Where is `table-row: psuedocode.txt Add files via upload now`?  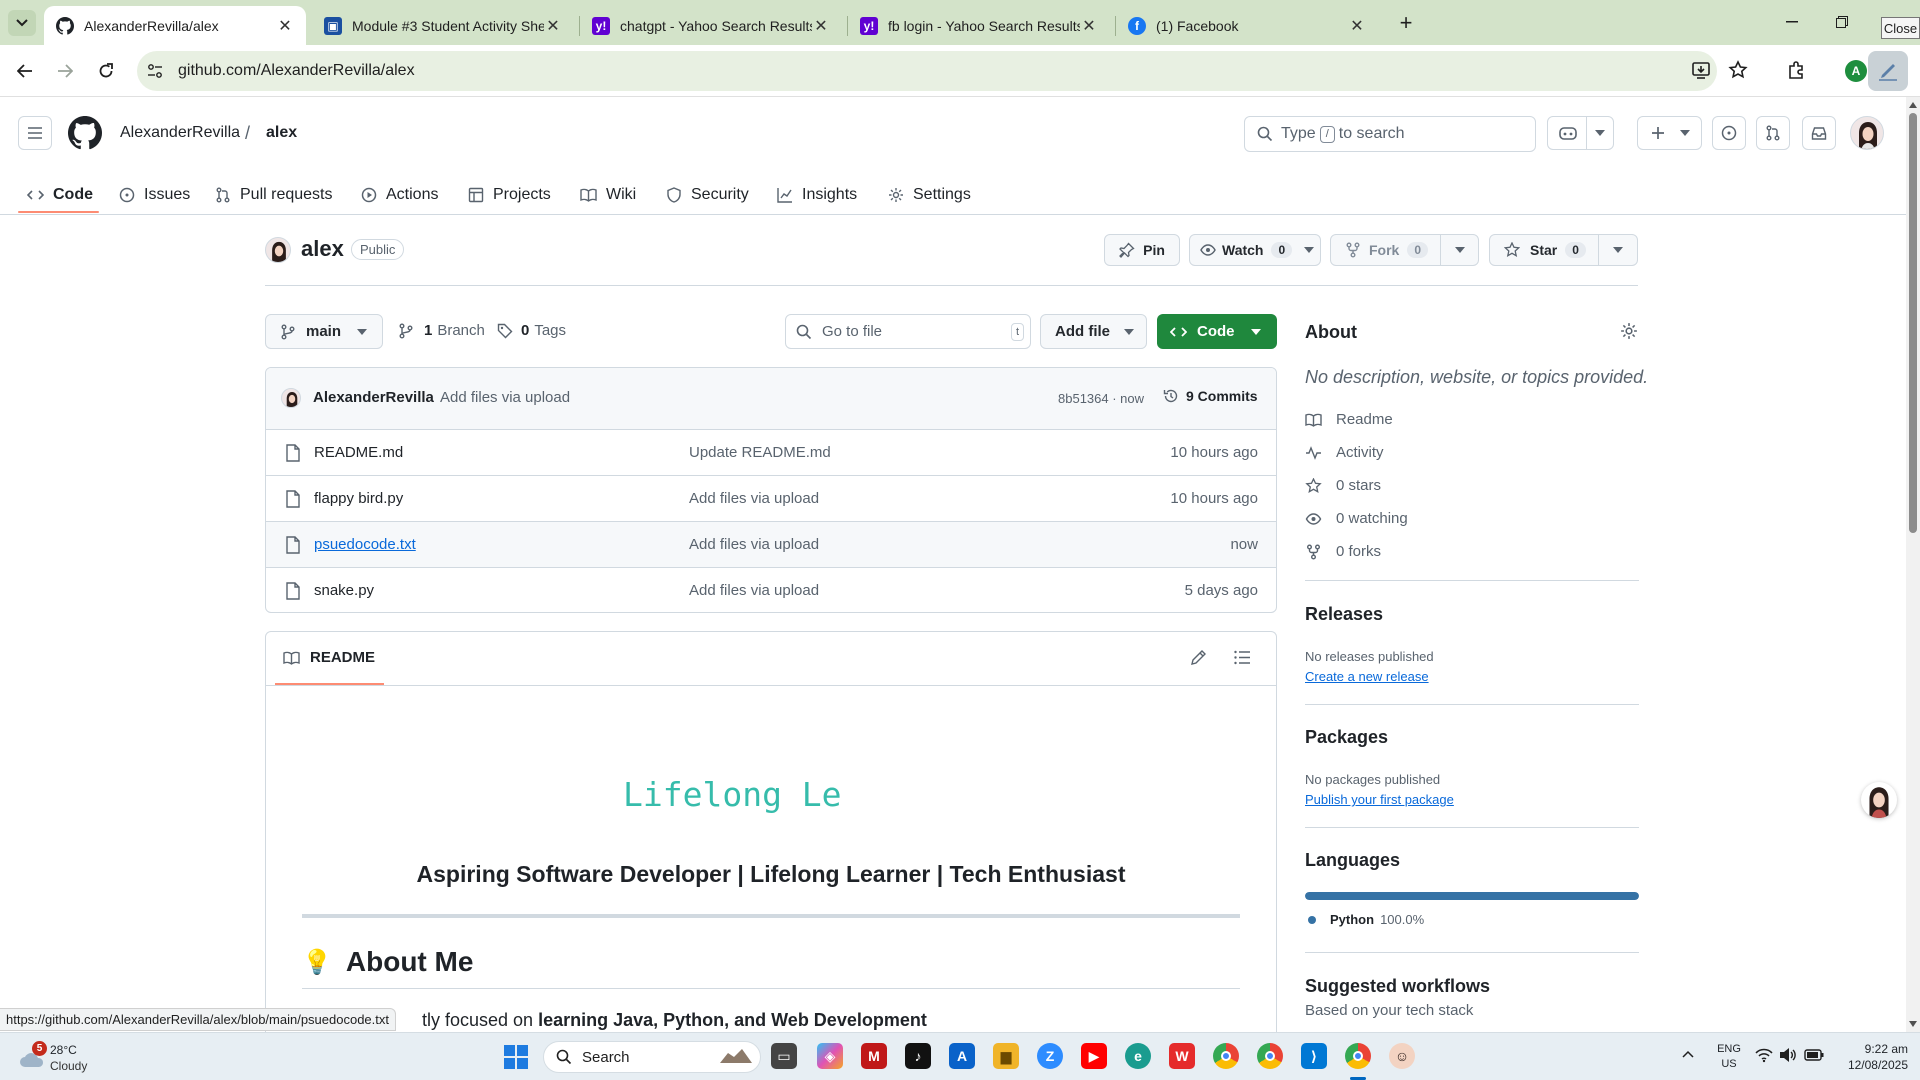 table-row: psuedocode.txt Add files via upload now is located at coordinates (771, 544).